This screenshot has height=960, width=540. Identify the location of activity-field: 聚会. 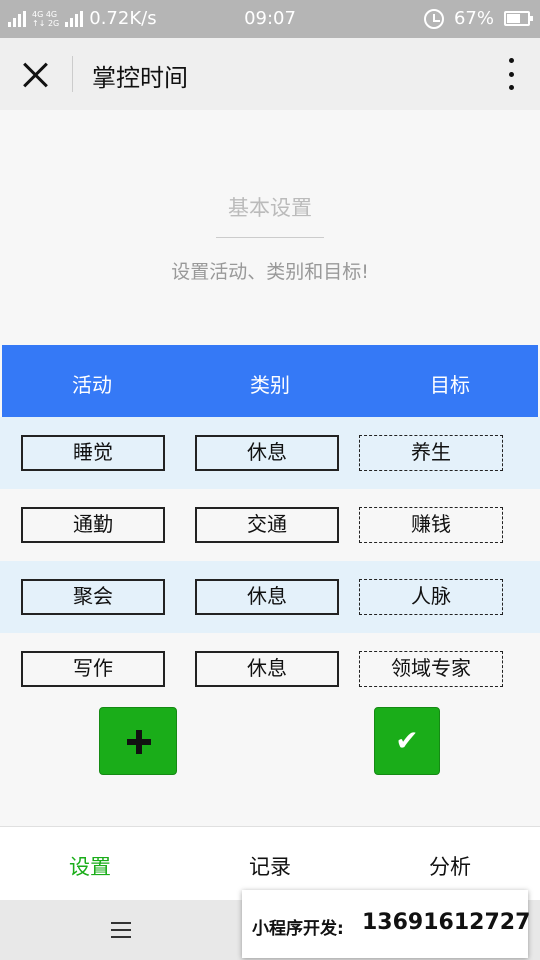
(93, 597).